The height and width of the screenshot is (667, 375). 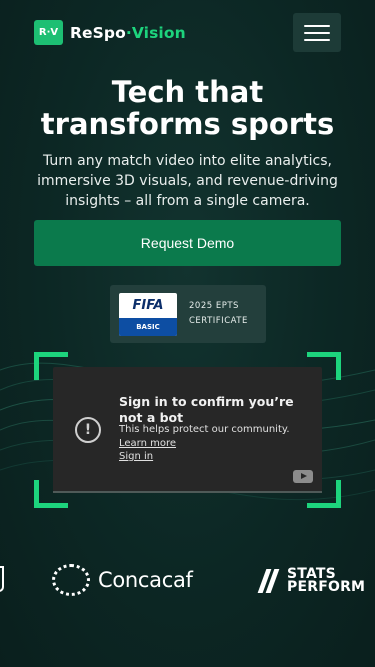 What do you see at coordinates (88, 430) in the screenshot?
I see `info-icon: !` at bounding box center [88, 430].